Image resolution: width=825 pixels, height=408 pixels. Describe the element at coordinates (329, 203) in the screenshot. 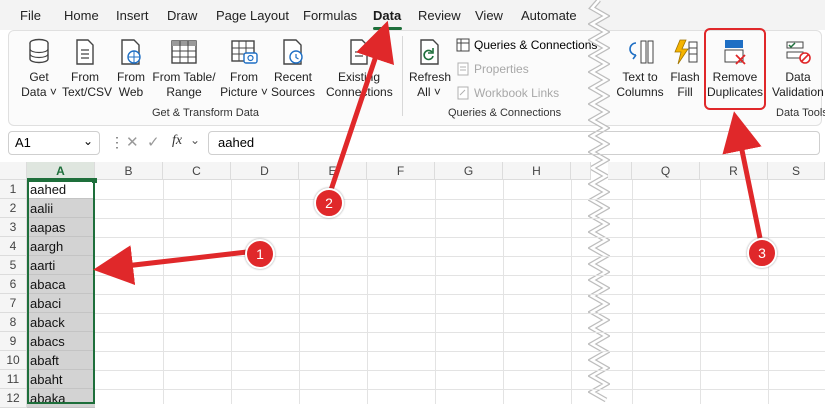

I see `callout-2: 2` at that location.